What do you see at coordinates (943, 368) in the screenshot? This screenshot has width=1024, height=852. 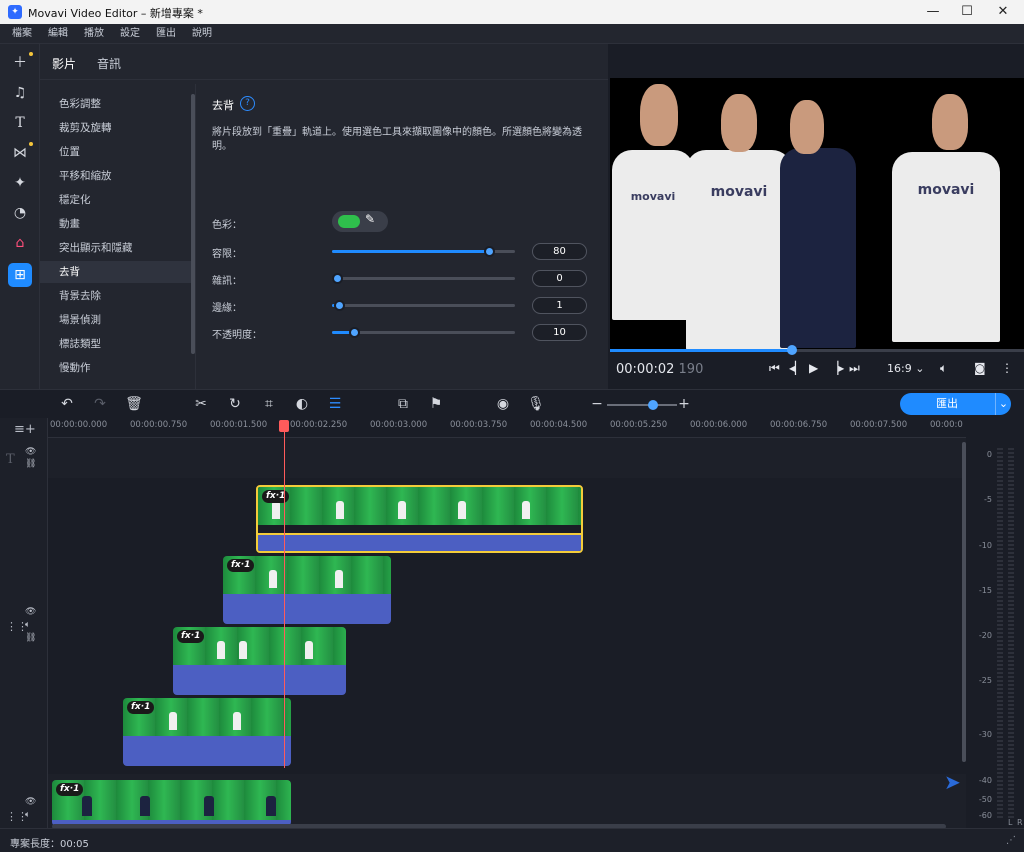 I see `volume-icon: 🔈︎` at bounding box center [943, 368].